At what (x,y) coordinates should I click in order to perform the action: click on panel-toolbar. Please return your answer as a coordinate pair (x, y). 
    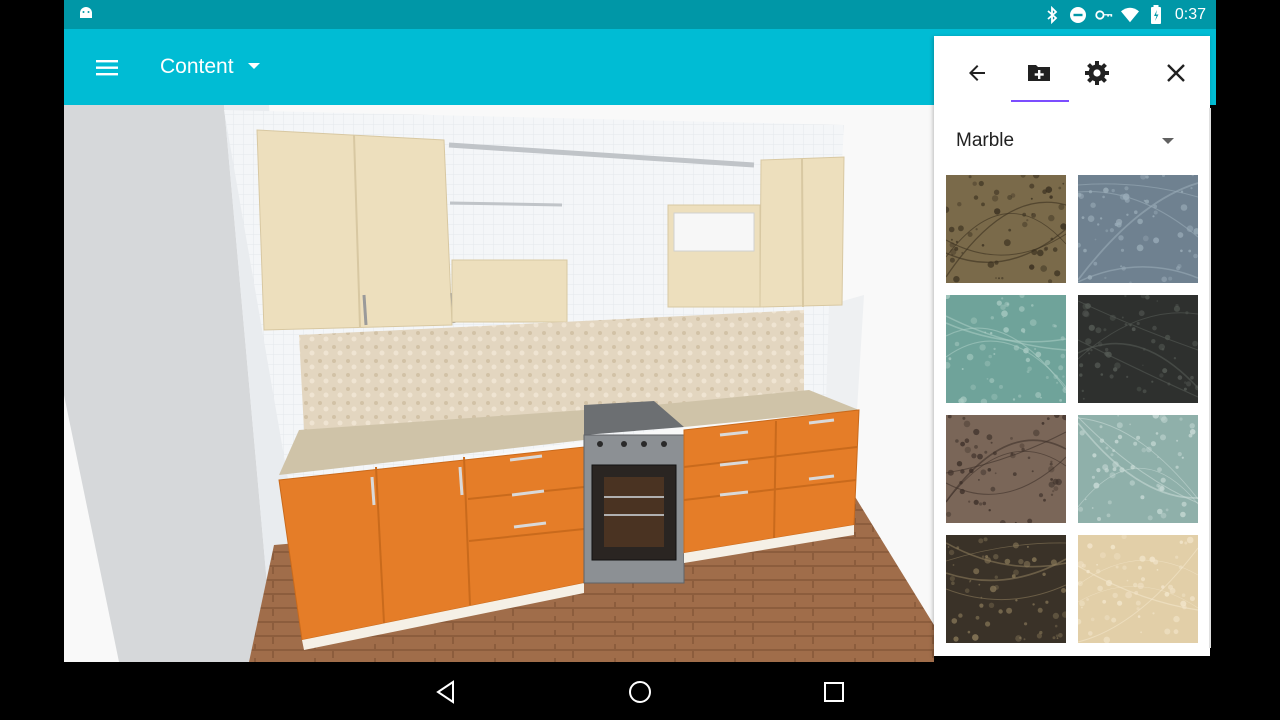
    Looking at the image, I should click on (1072, 72).